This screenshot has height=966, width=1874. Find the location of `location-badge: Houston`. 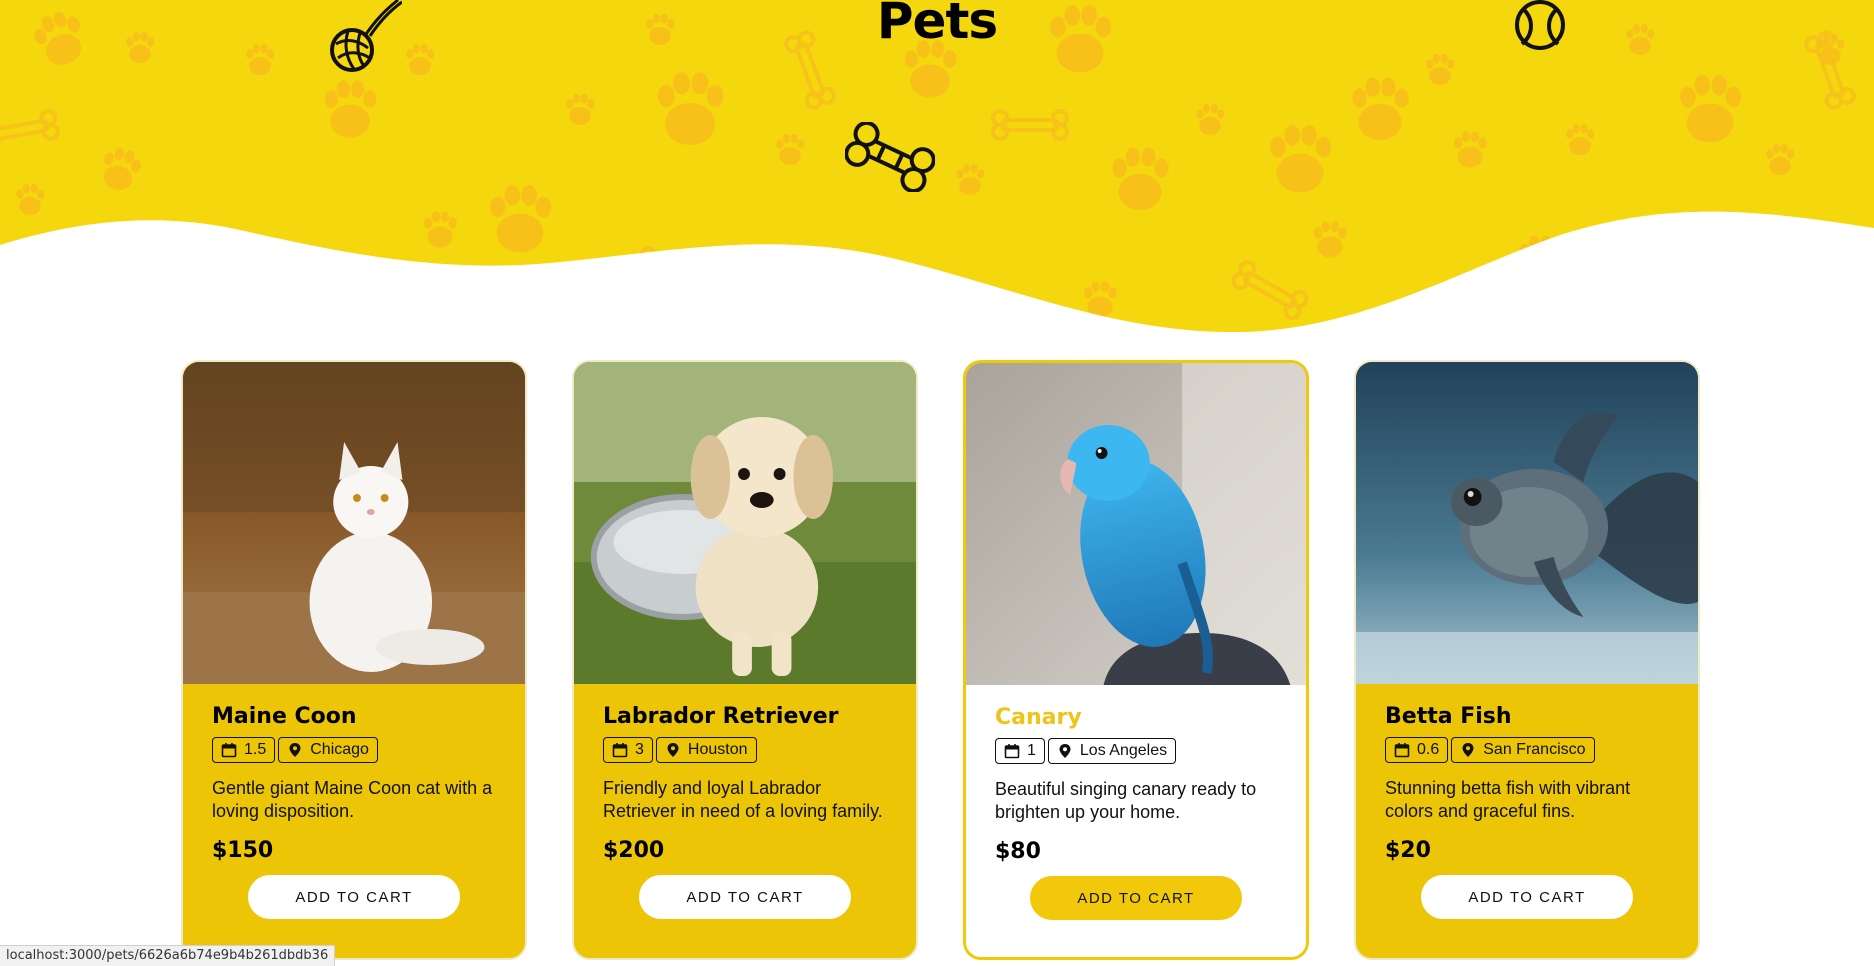

location-badge: Houston is located at coordinates (706, 750).